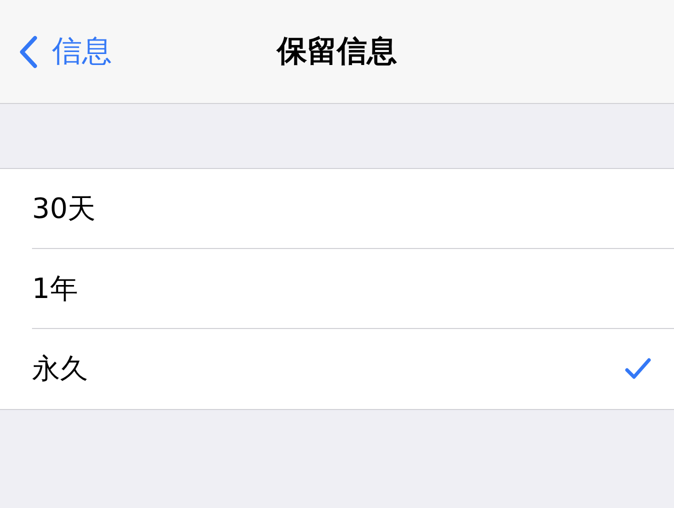 The height and width of the screenshot is (508, 674). I want to click on back-button: 信息, so click(56, 51).